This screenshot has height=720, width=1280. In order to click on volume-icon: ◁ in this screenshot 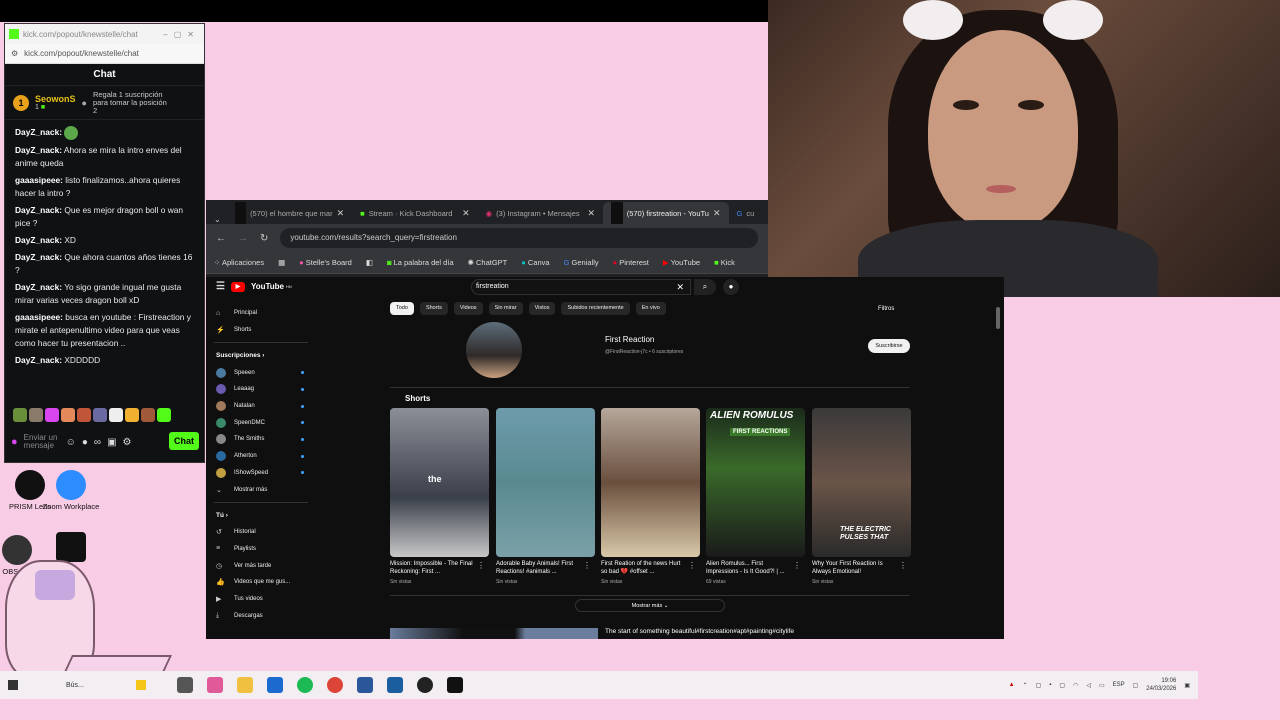, I will do `click(1088, 685)`.